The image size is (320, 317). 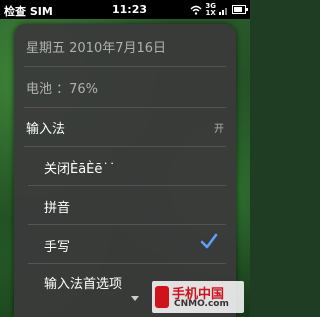 What do you see at coordinates (80, 169) in the screenshot?
I see `option-label: 关闭ÈāÈē˙˙` at bounding box center [80, 169].